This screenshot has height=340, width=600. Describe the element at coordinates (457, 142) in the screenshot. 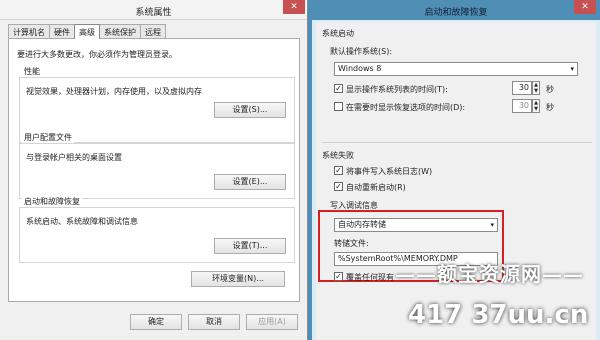

I see `divider` at that location.